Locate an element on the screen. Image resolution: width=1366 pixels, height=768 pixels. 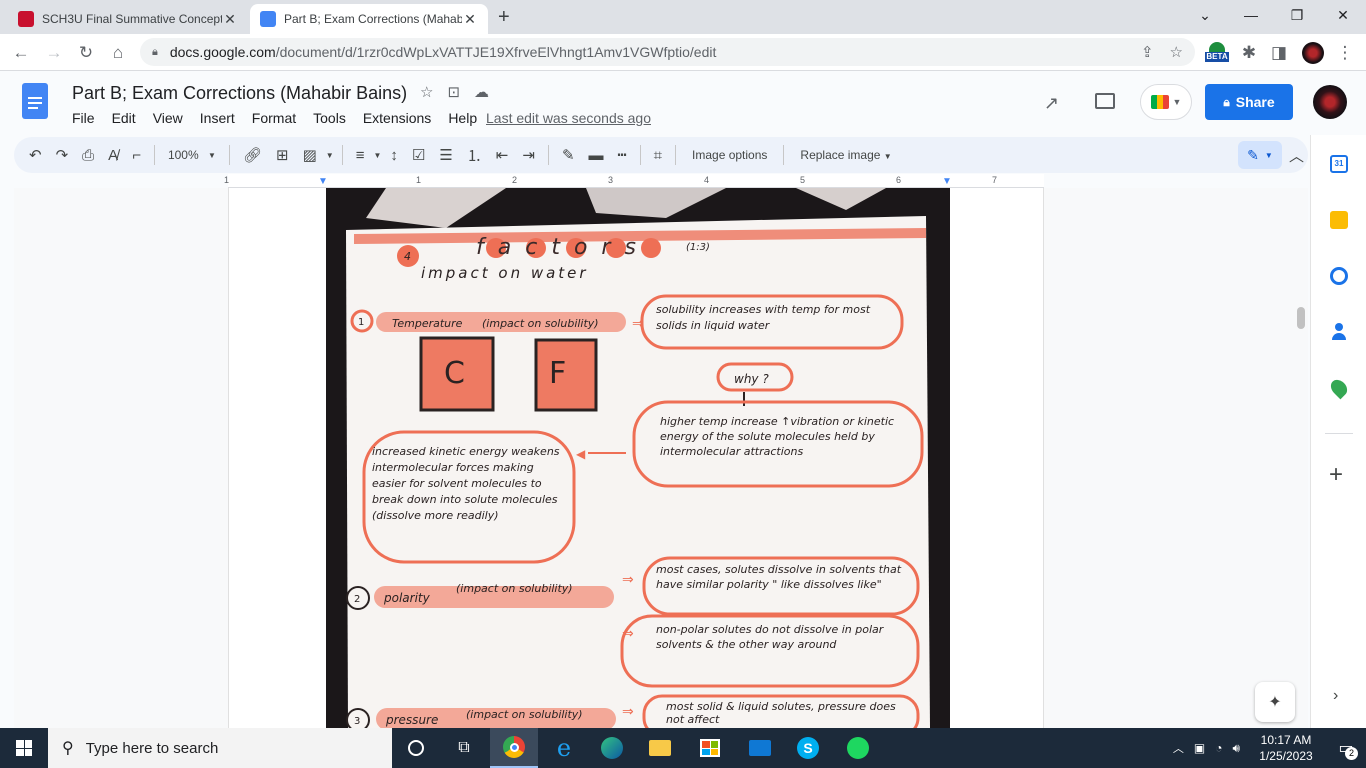
move-folder-icon: ⊡ is located at coordinates (453, 92).